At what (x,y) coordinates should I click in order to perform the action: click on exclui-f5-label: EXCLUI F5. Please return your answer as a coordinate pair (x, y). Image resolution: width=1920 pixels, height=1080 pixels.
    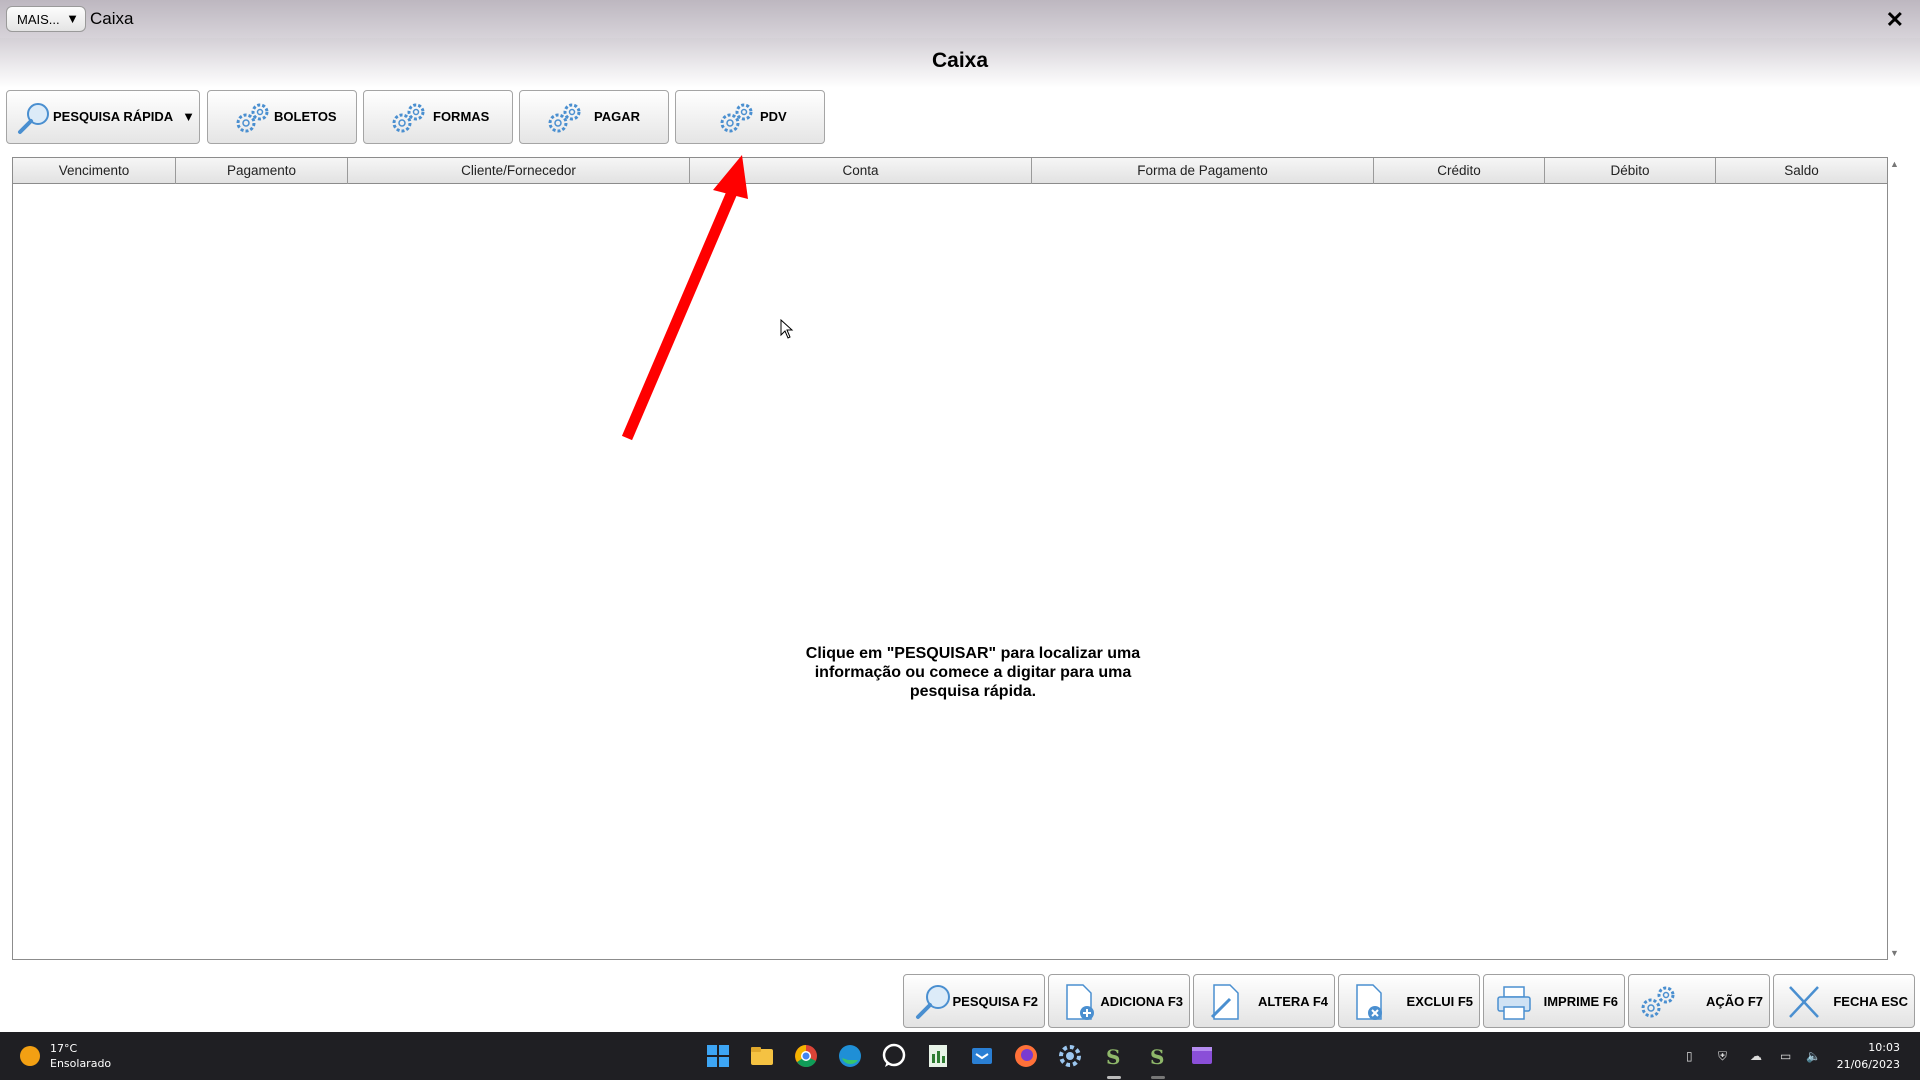
    Looking at the image, I should click on (1439, 1001).